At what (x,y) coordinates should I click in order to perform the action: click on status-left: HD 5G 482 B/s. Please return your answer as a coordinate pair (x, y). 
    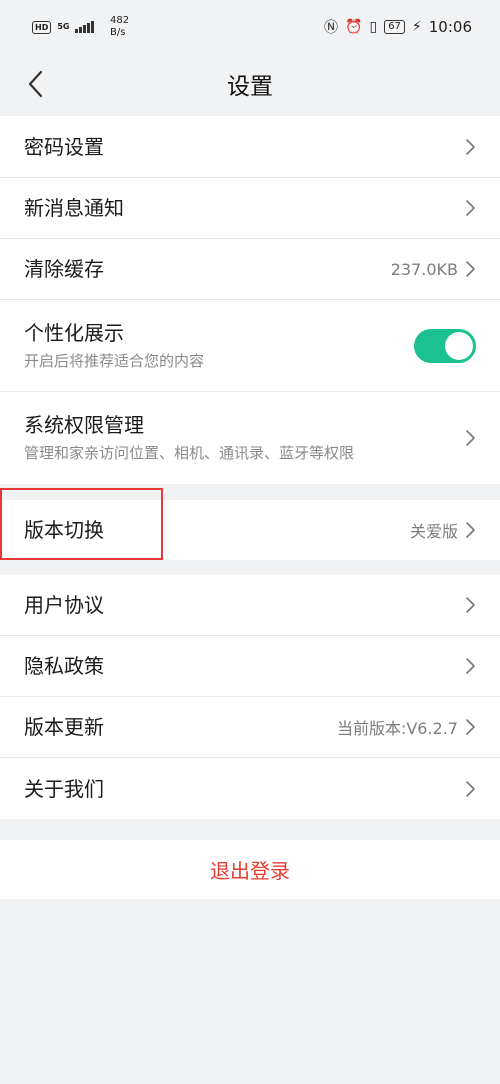
    Looking at the image, I should click on (80, 27).